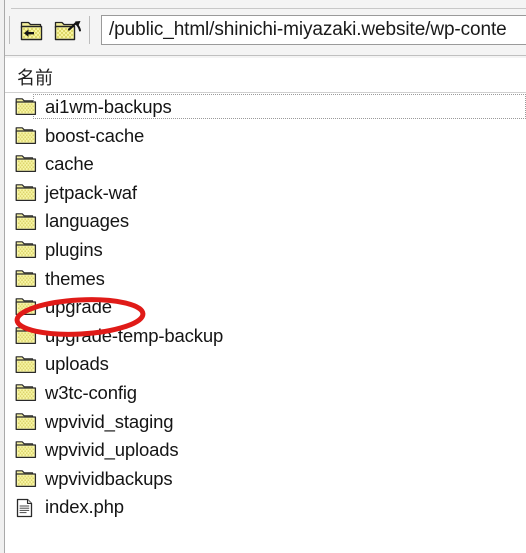  What do you see at coordinates (69, 164) in the screenshot?
I see `file-list-row-label: cache` at bounding box center [69, 164].